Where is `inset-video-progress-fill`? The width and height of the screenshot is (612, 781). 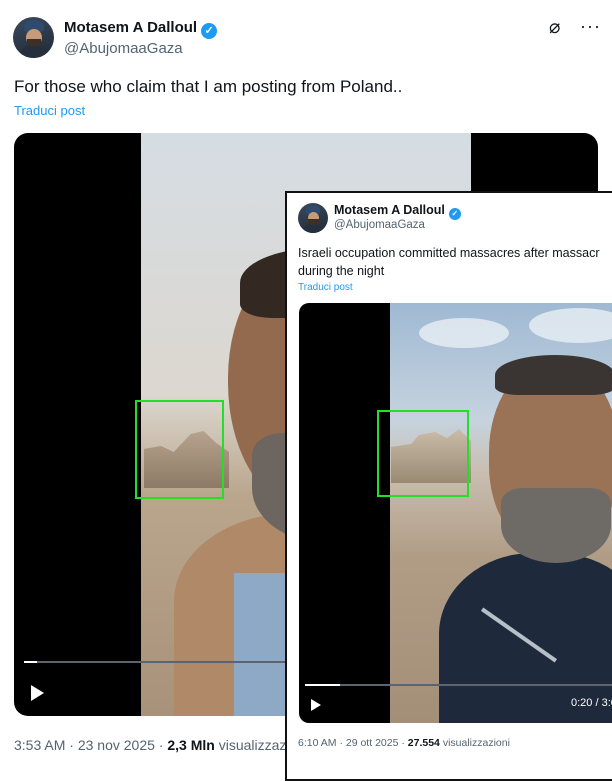
inset-video-progress-fill is located at coordinates (322, 685).